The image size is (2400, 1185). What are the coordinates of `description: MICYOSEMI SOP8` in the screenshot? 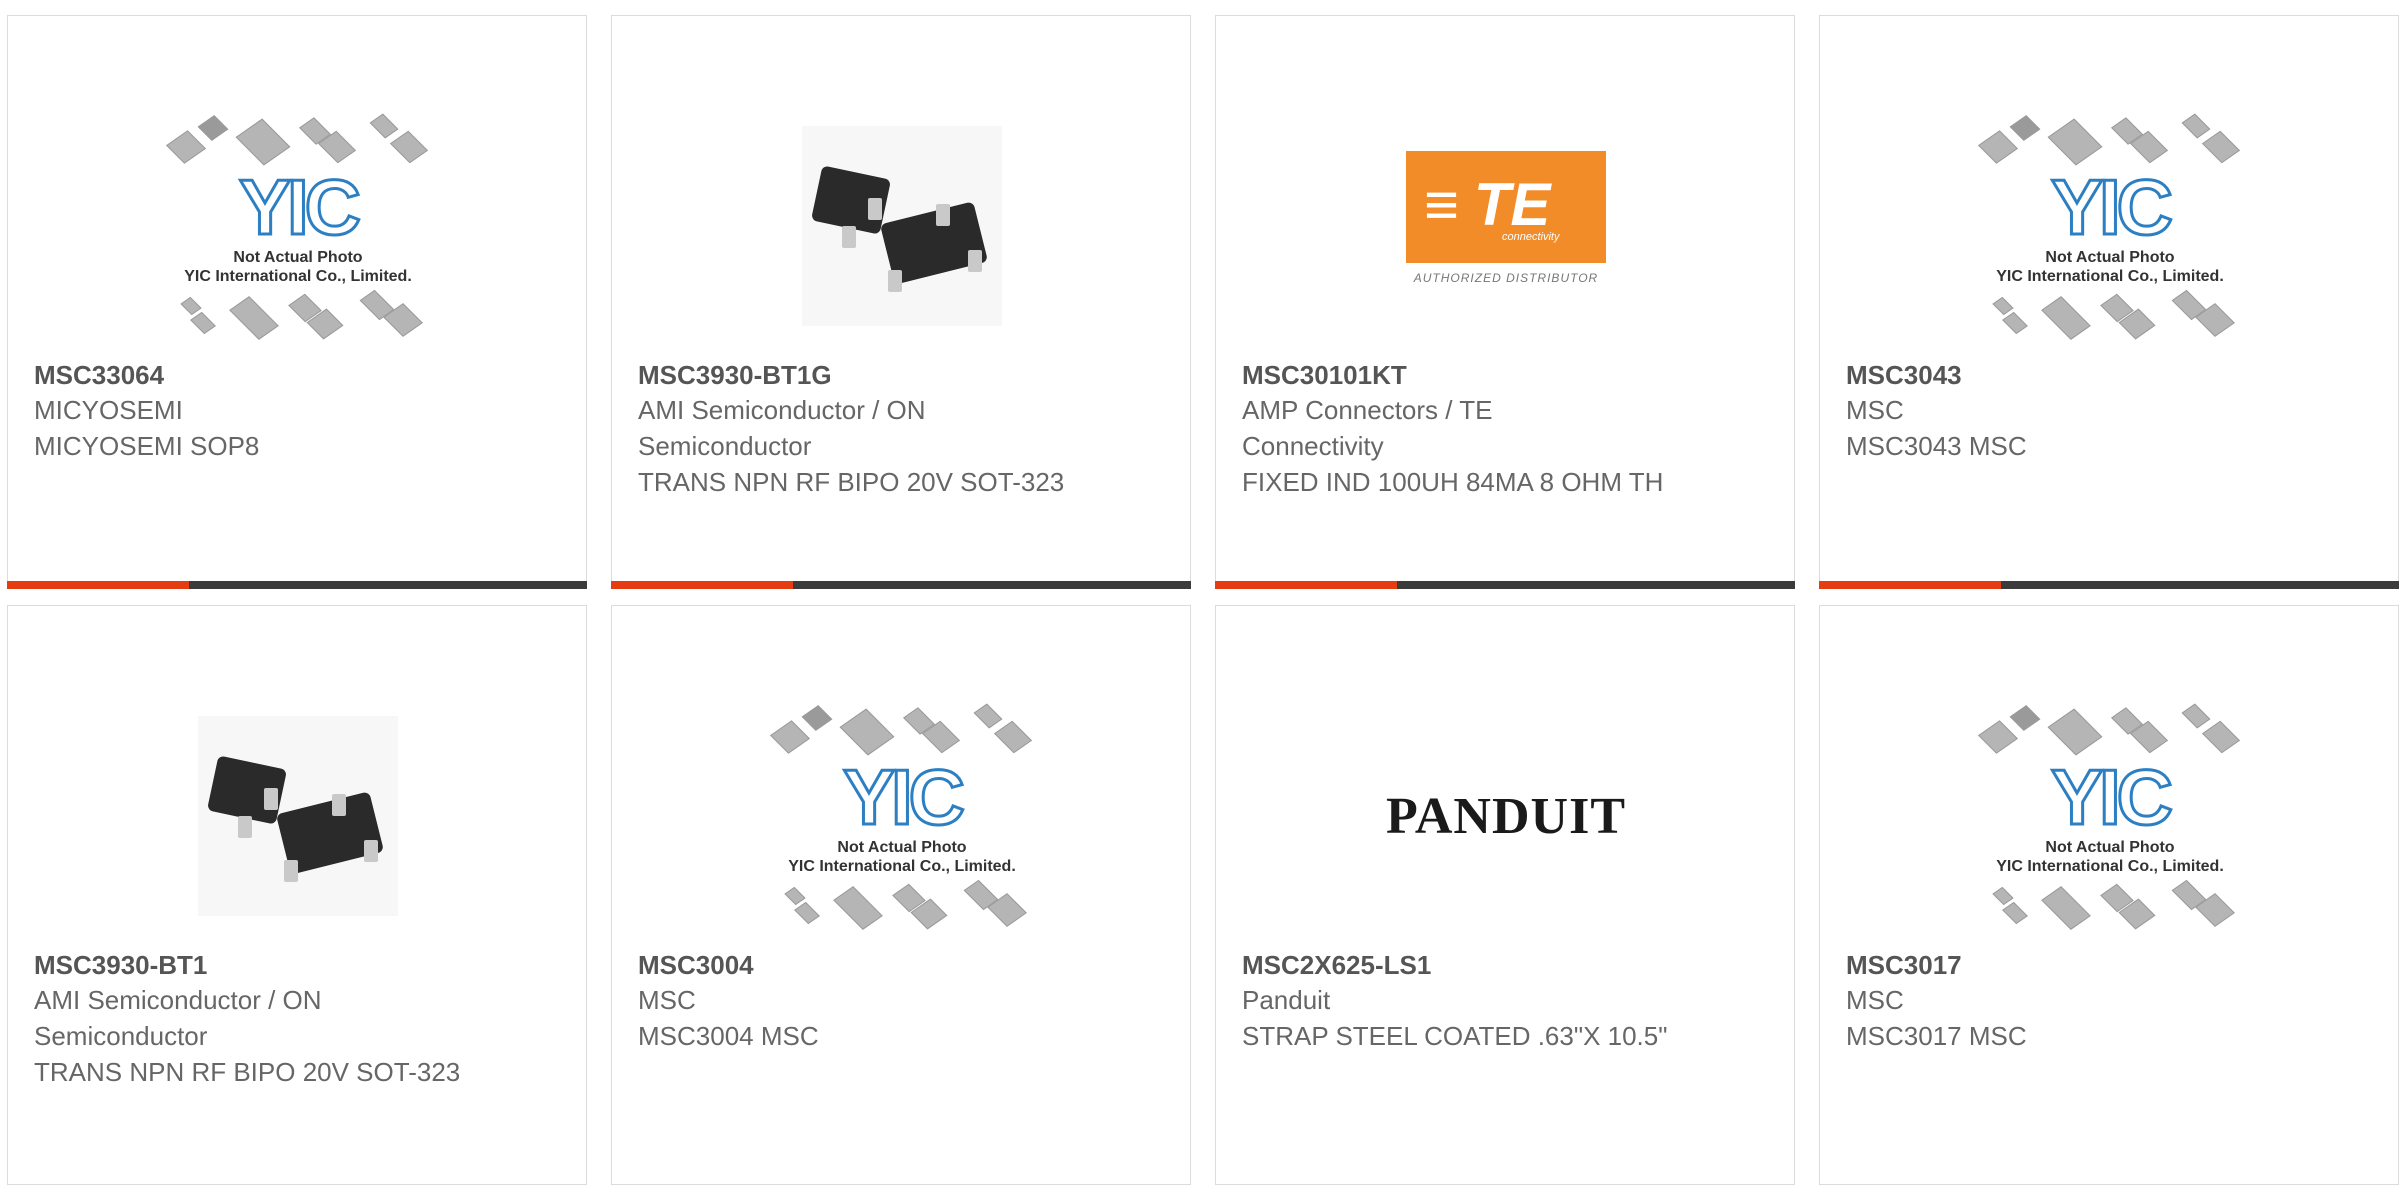 It's located at (147, 446).